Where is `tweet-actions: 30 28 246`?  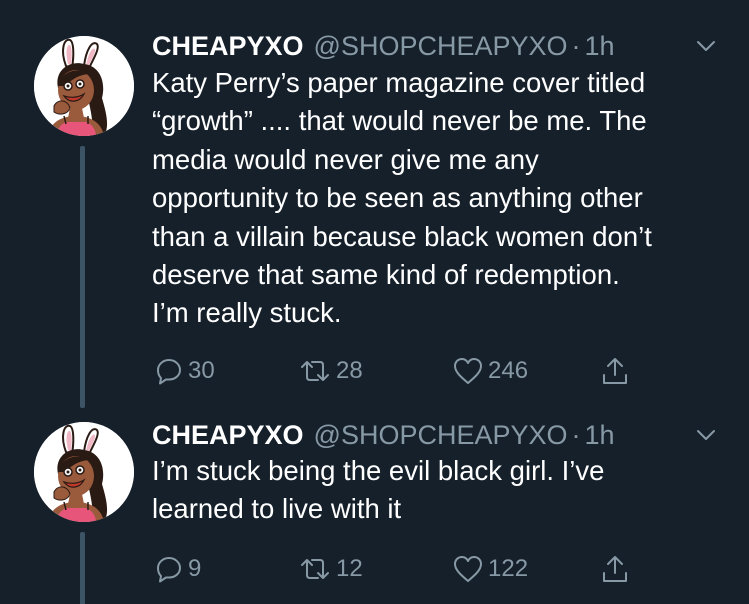 tweet-actions: 30 28 246 is located at coordinates (432, 371).